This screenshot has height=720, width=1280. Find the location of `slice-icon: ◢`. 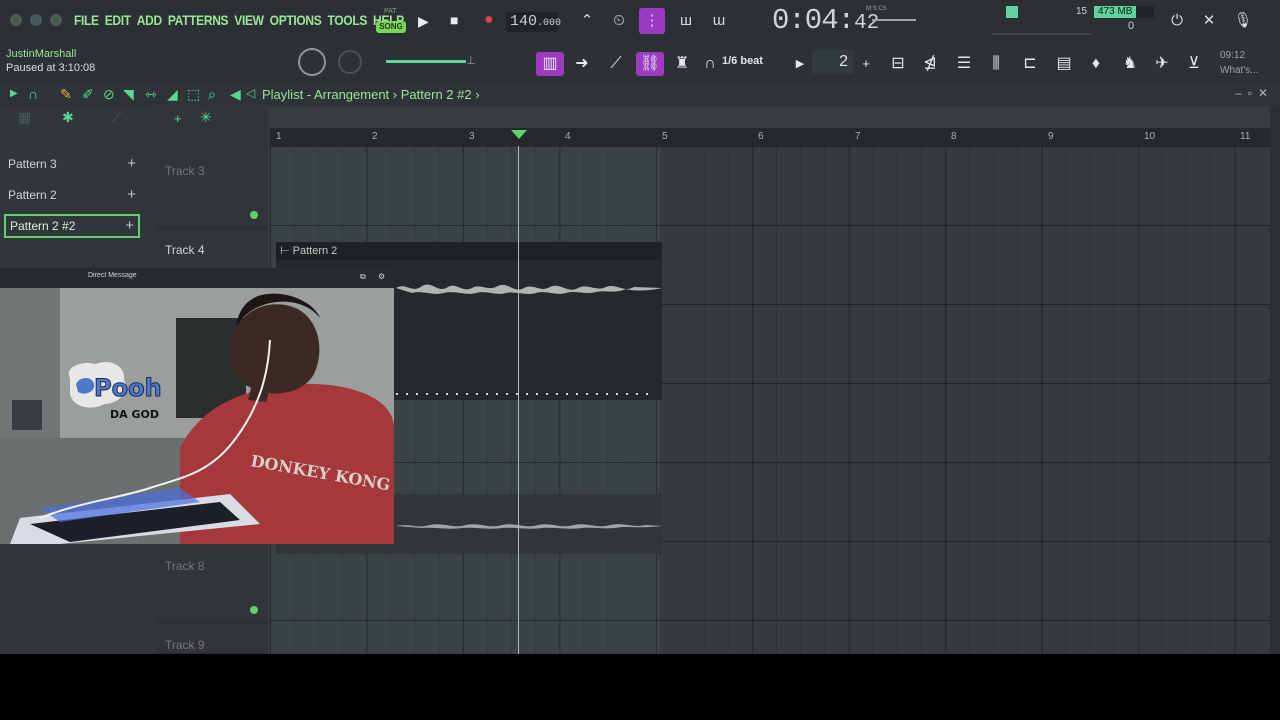

slice-icon: ◢ is located at coordinates (172, 94).